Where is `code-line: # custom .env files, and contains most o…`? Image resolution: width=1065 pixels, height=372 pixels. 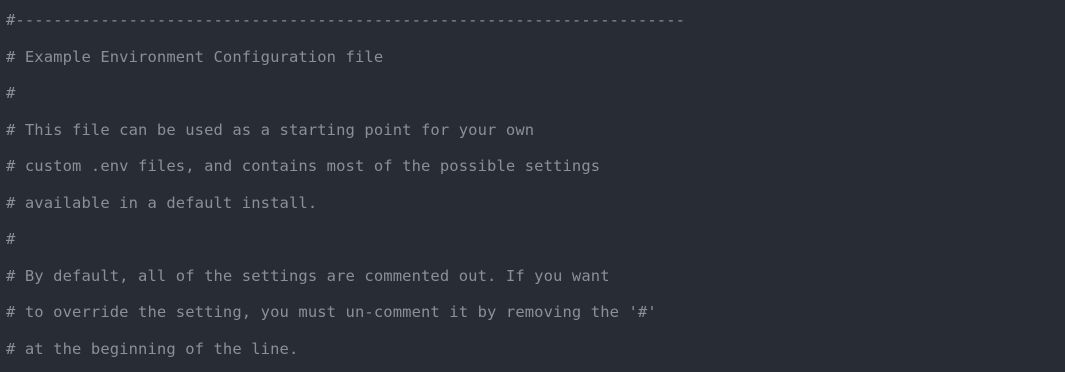 code-line: # custom .env files, and contains most o… is located at coordinates (303, 166).